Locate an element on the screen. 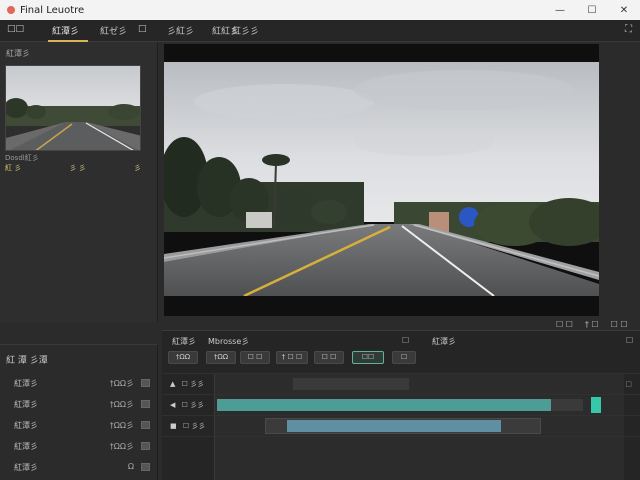 Image resolution: width=640 pixels, height=480 pixels. viewer-control-3: ☐ ☐ is located at coordinates (619, 324).